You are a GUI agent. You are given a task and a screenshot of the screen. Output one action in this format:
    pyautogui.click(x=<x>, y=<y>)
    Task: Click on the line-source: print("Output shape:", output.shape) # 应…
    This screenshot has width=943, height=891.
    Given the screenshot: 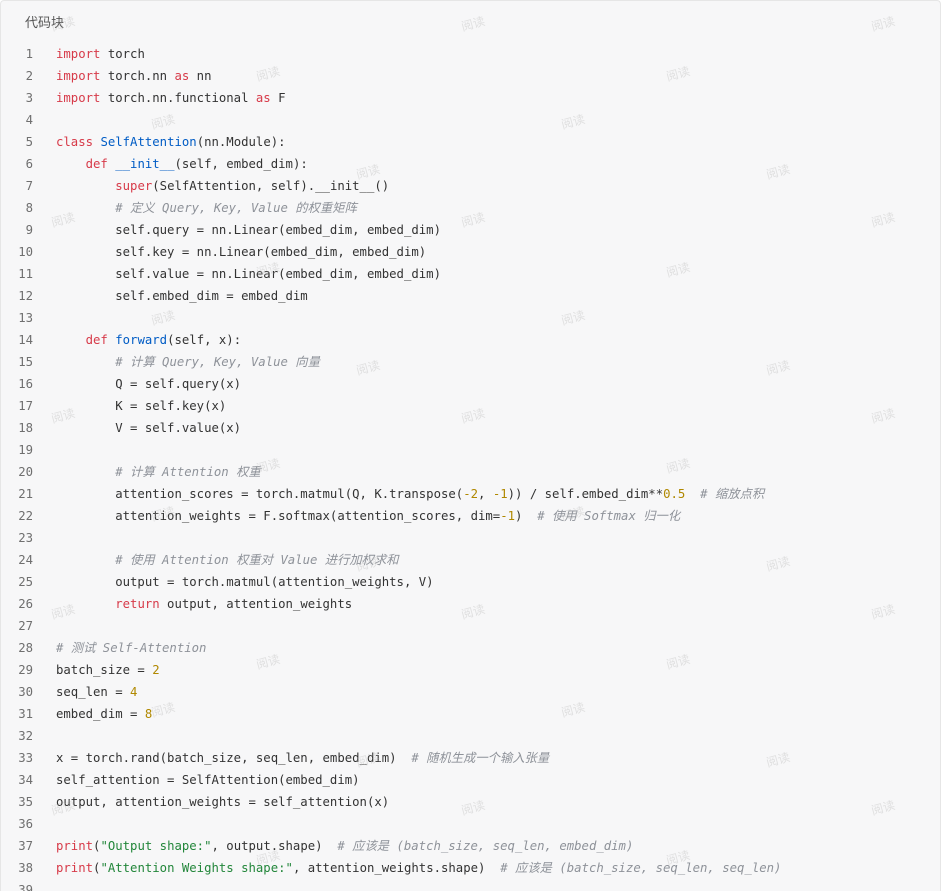 What is the action you would take?
    pyautogui.click(x=498, y=846)
    